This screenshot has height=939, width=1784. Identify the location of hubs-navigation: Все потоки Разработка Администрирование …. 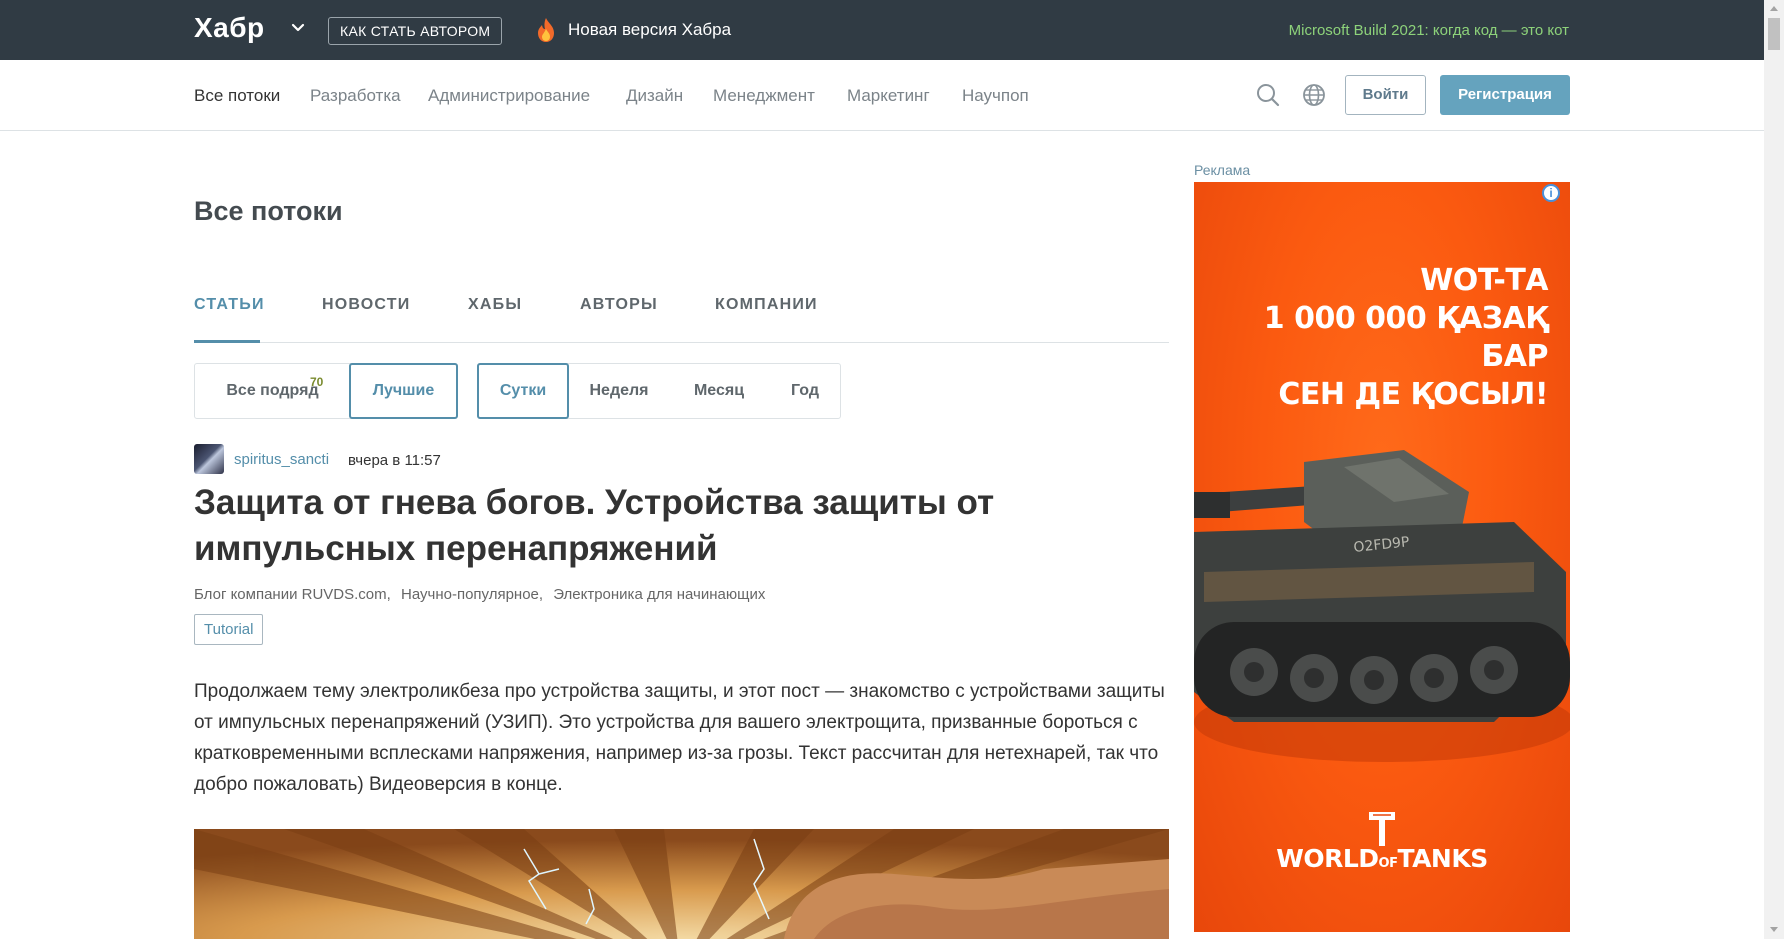
(882, 95).